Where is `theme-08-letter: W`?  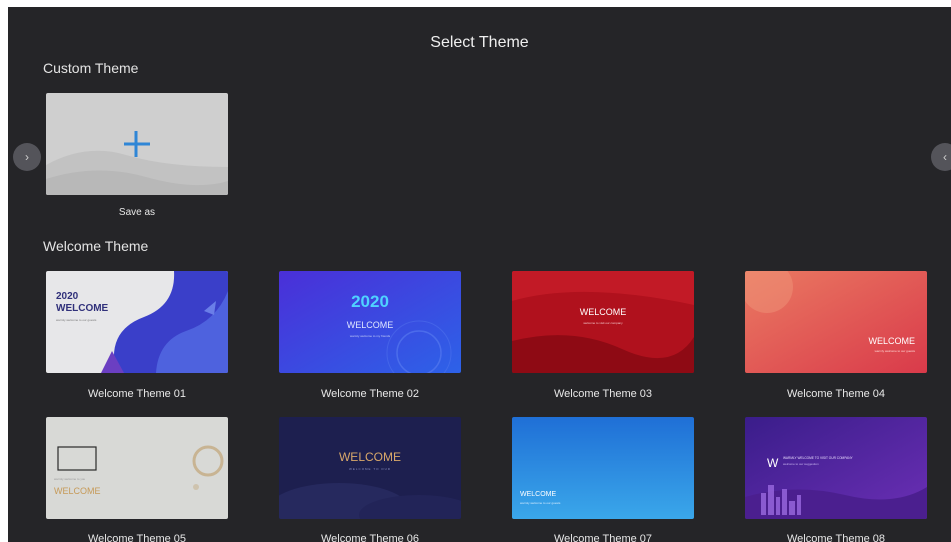
theme-08-letter: W is located at coordinates (773, 463).